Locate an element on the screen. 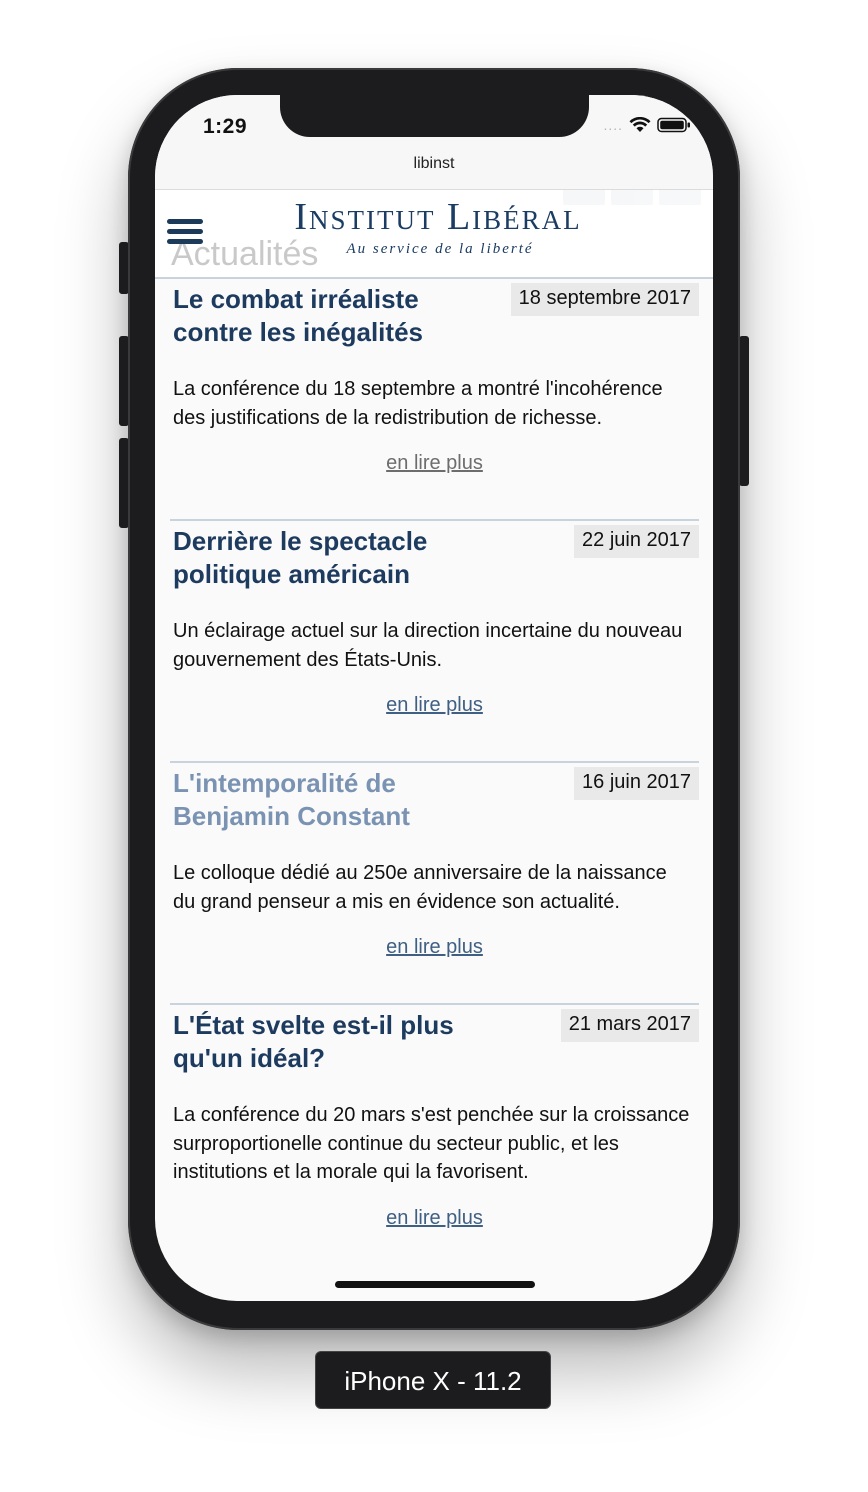 This screenshot has width=868, height=1492. article-date: 16 juin 2017 is located at coordinates (636, 783).